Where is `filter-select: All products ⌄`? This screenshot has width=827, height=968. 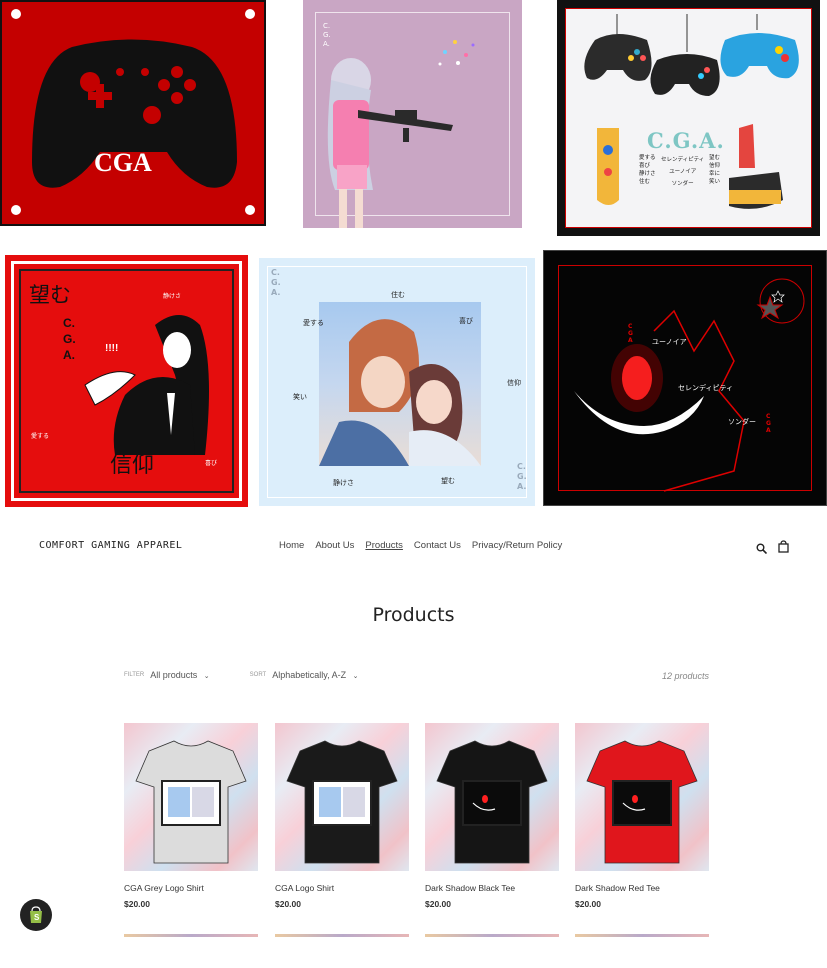 filter-select: All products ⌄ is located at coordinates (179, 675).